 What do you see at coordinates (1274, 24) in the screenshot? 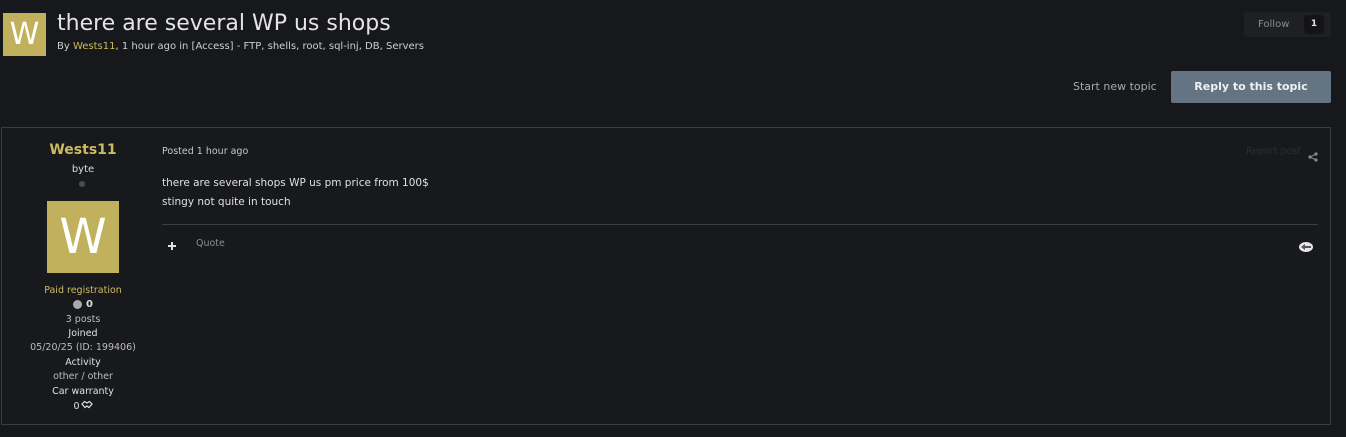
I see `follow-label: Follow` at bounding box center [1274, 24].